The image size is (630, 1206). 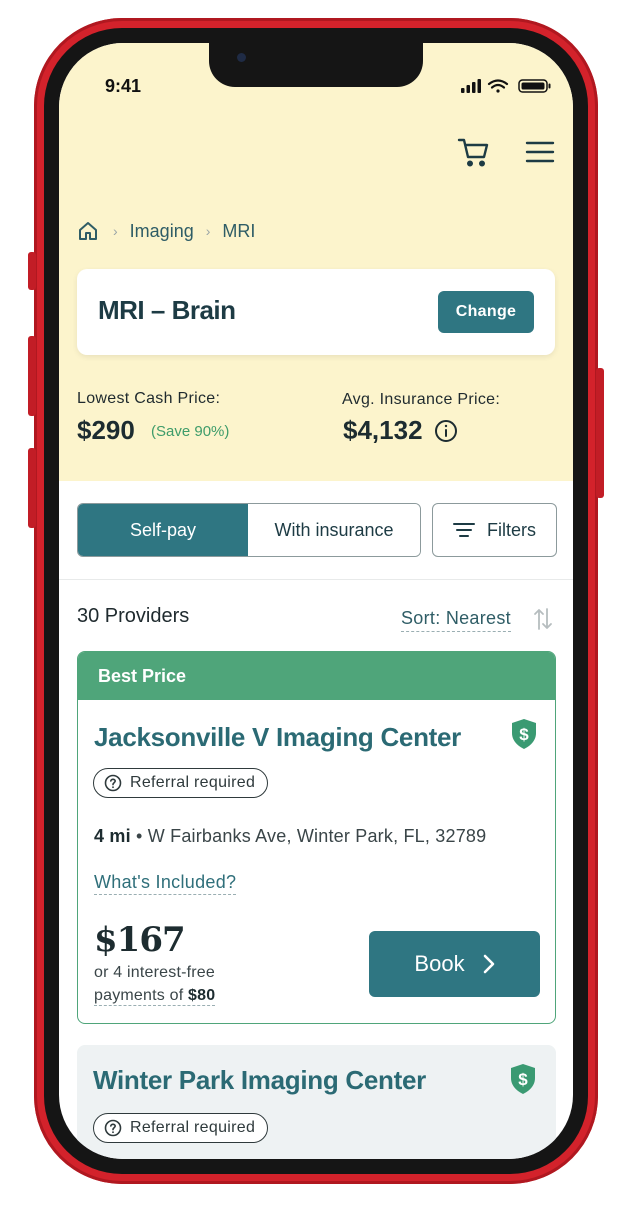 What do you see at coordinates (316, 676) in the screenshot?
I see `best-price-banner: Best Price` at bounding box center [316, 676].